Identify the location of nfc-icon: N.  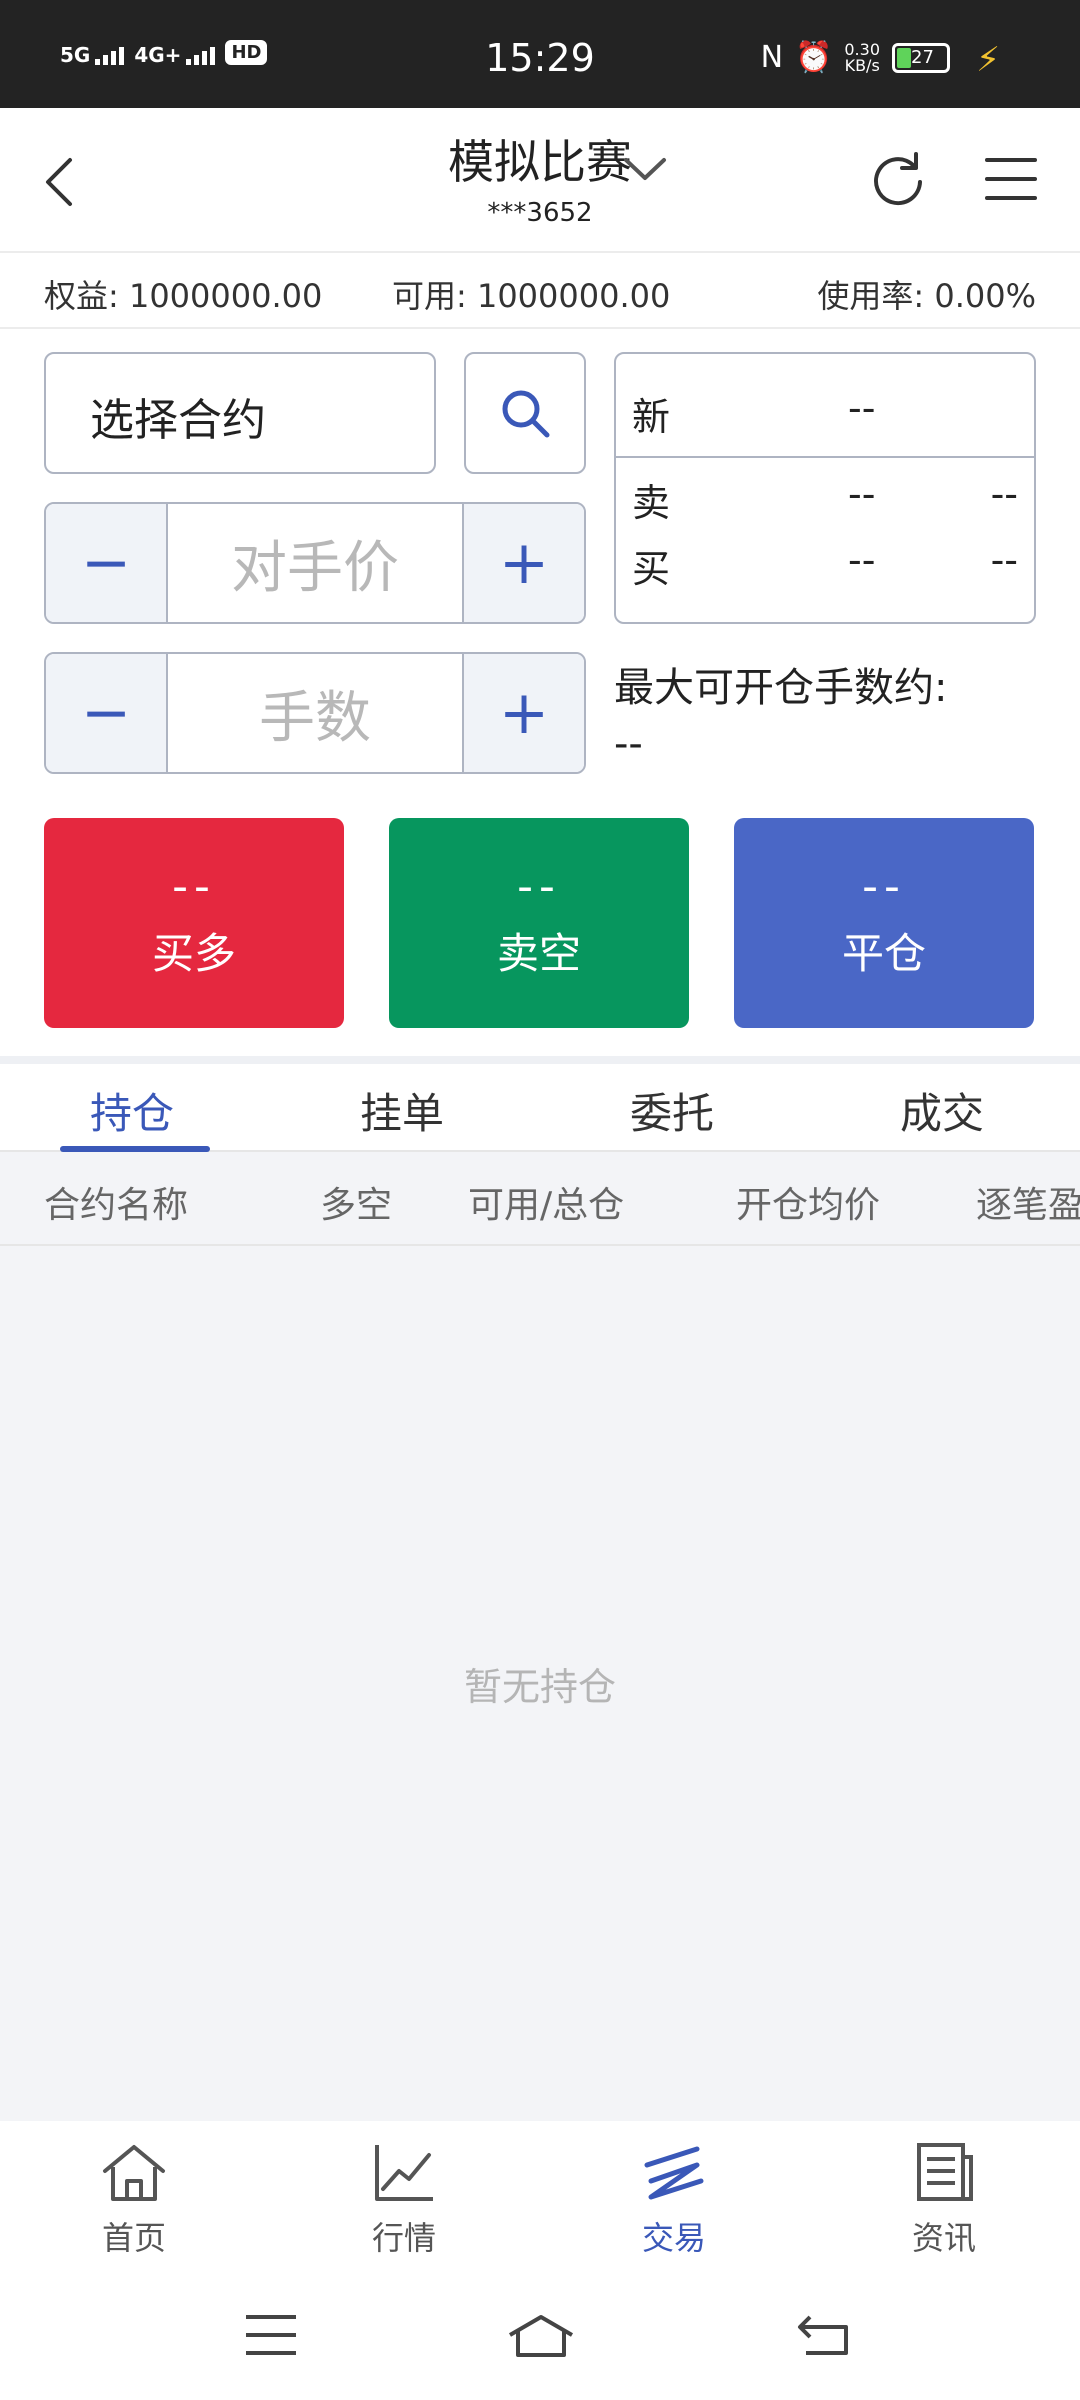
(772, 57).